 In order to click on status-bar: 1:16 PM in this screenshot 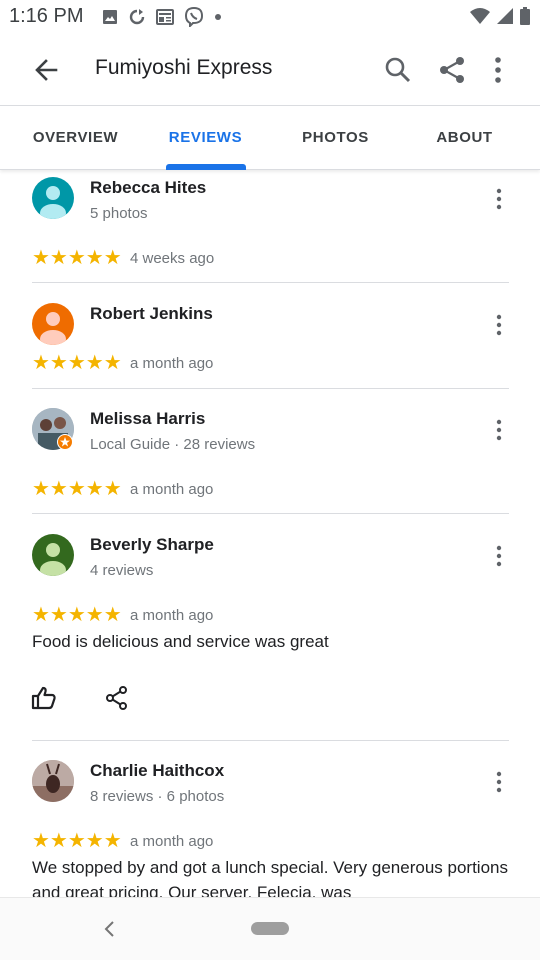, I will do `click(270, 17)`.